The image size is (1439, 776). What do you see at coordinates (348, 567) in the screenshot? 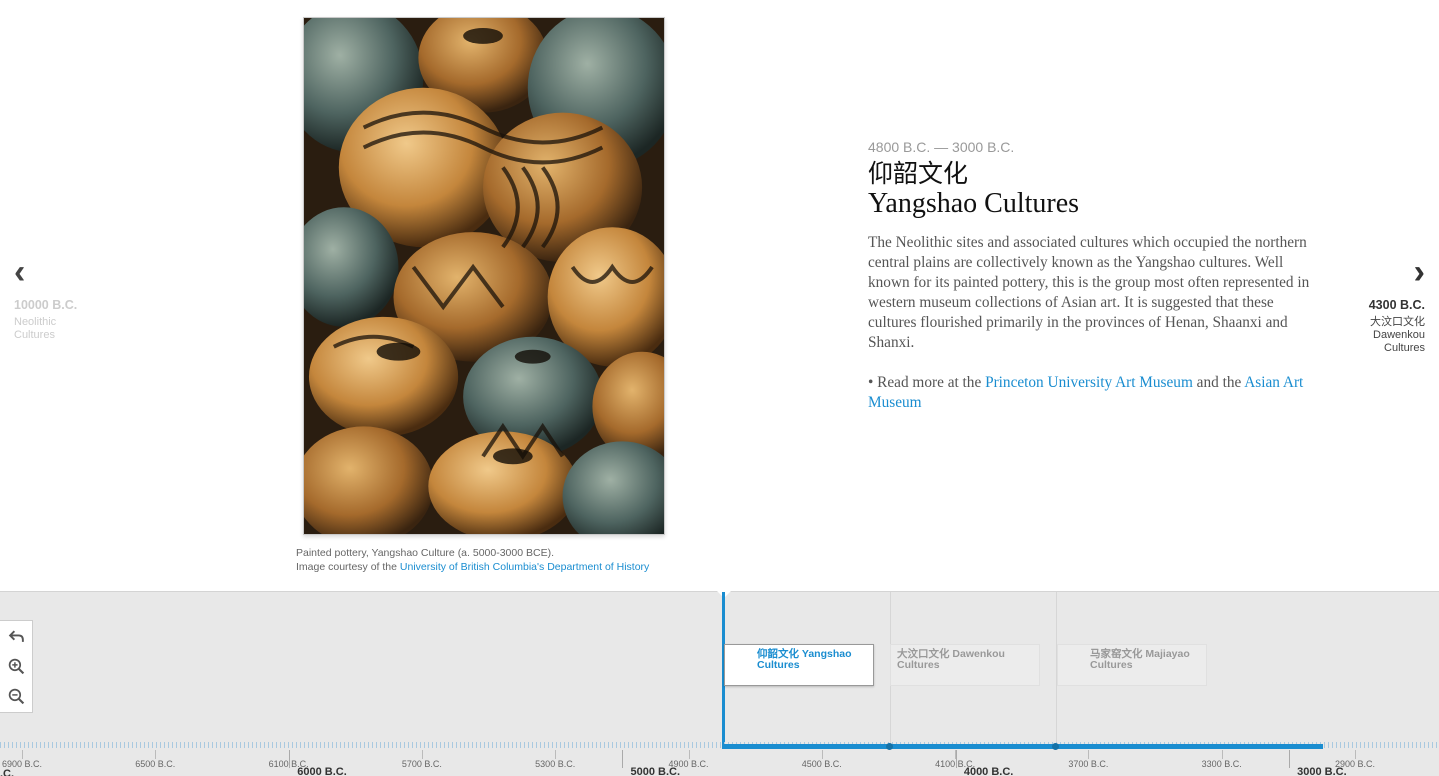
I see `caption-prefix: Image courtesy of the` at bounding box center [348, 567].